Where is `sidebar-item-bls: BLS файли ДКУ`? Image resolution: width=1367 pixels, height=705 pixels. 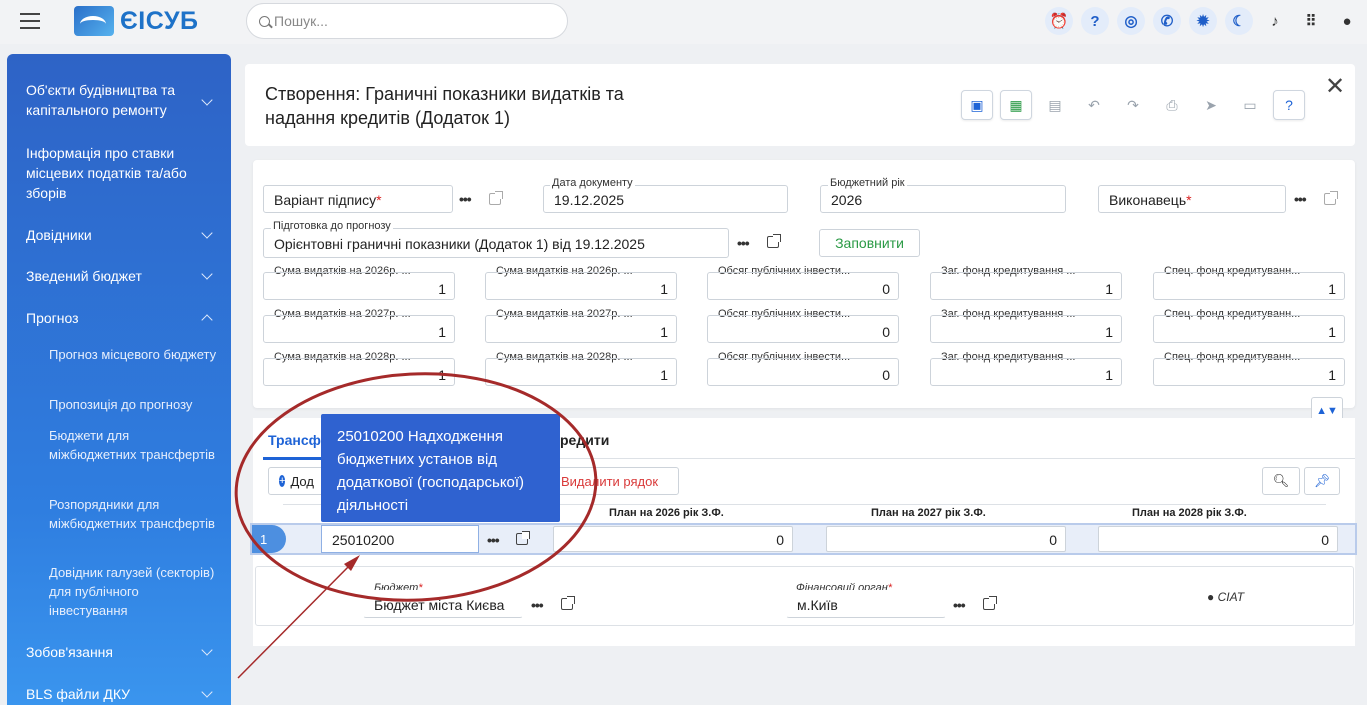 sidebar-item-bls: BLS файли ДКУ is located at coordinates (116, 694).